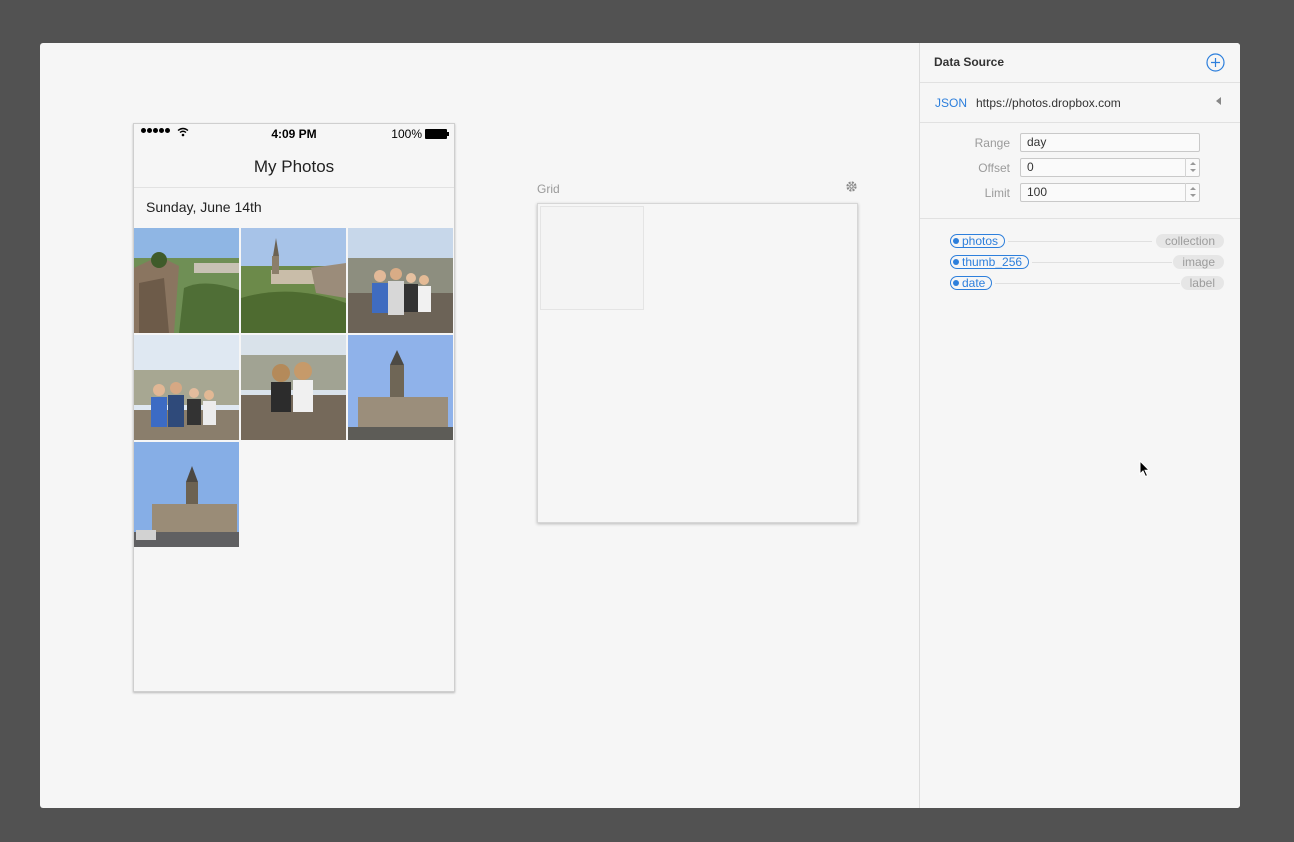 The image size is (1294, 842). I want to click on page-title: My Photos, so click(294, 166).